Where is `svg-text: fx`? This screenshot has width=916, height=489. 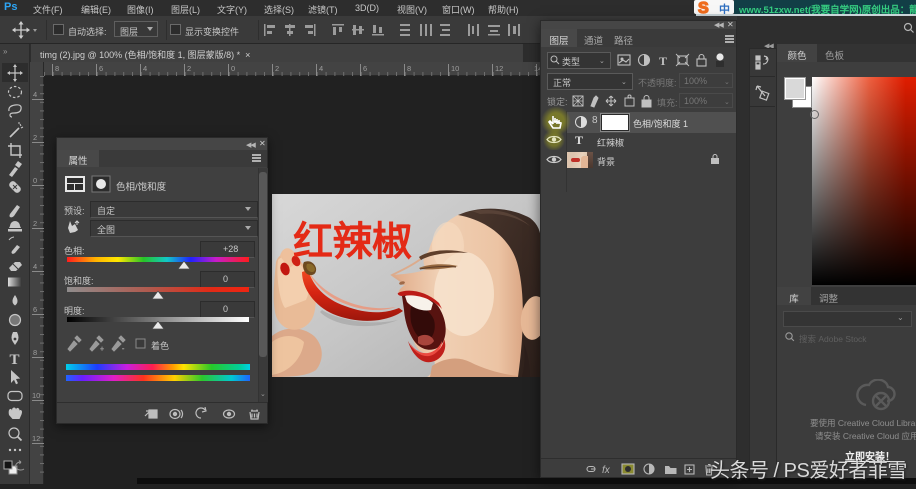
svg-text: fx is located at coordinates (606, 470).